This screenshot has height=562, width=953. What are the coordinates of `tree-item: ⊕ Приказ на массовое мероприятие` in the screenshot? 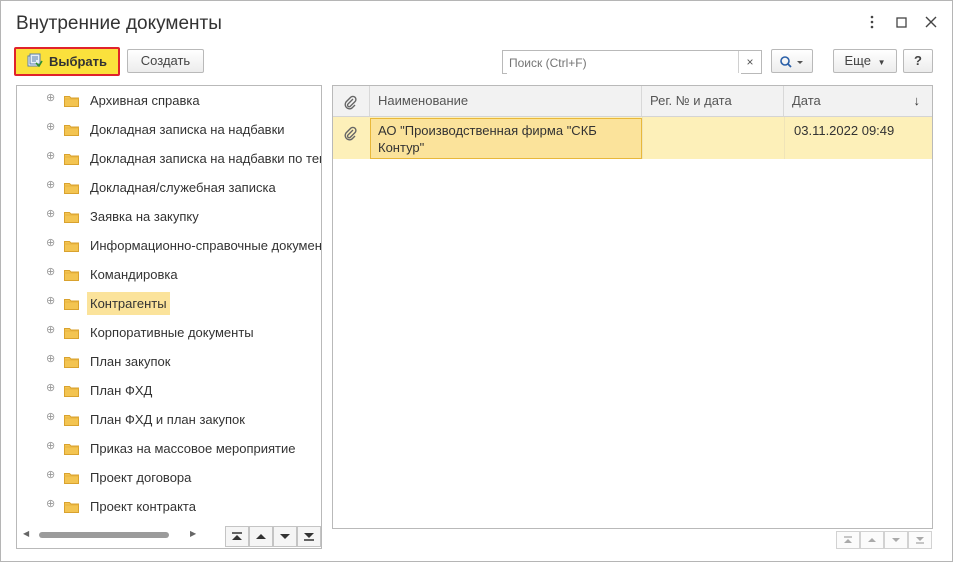 It's located at (169, 448).